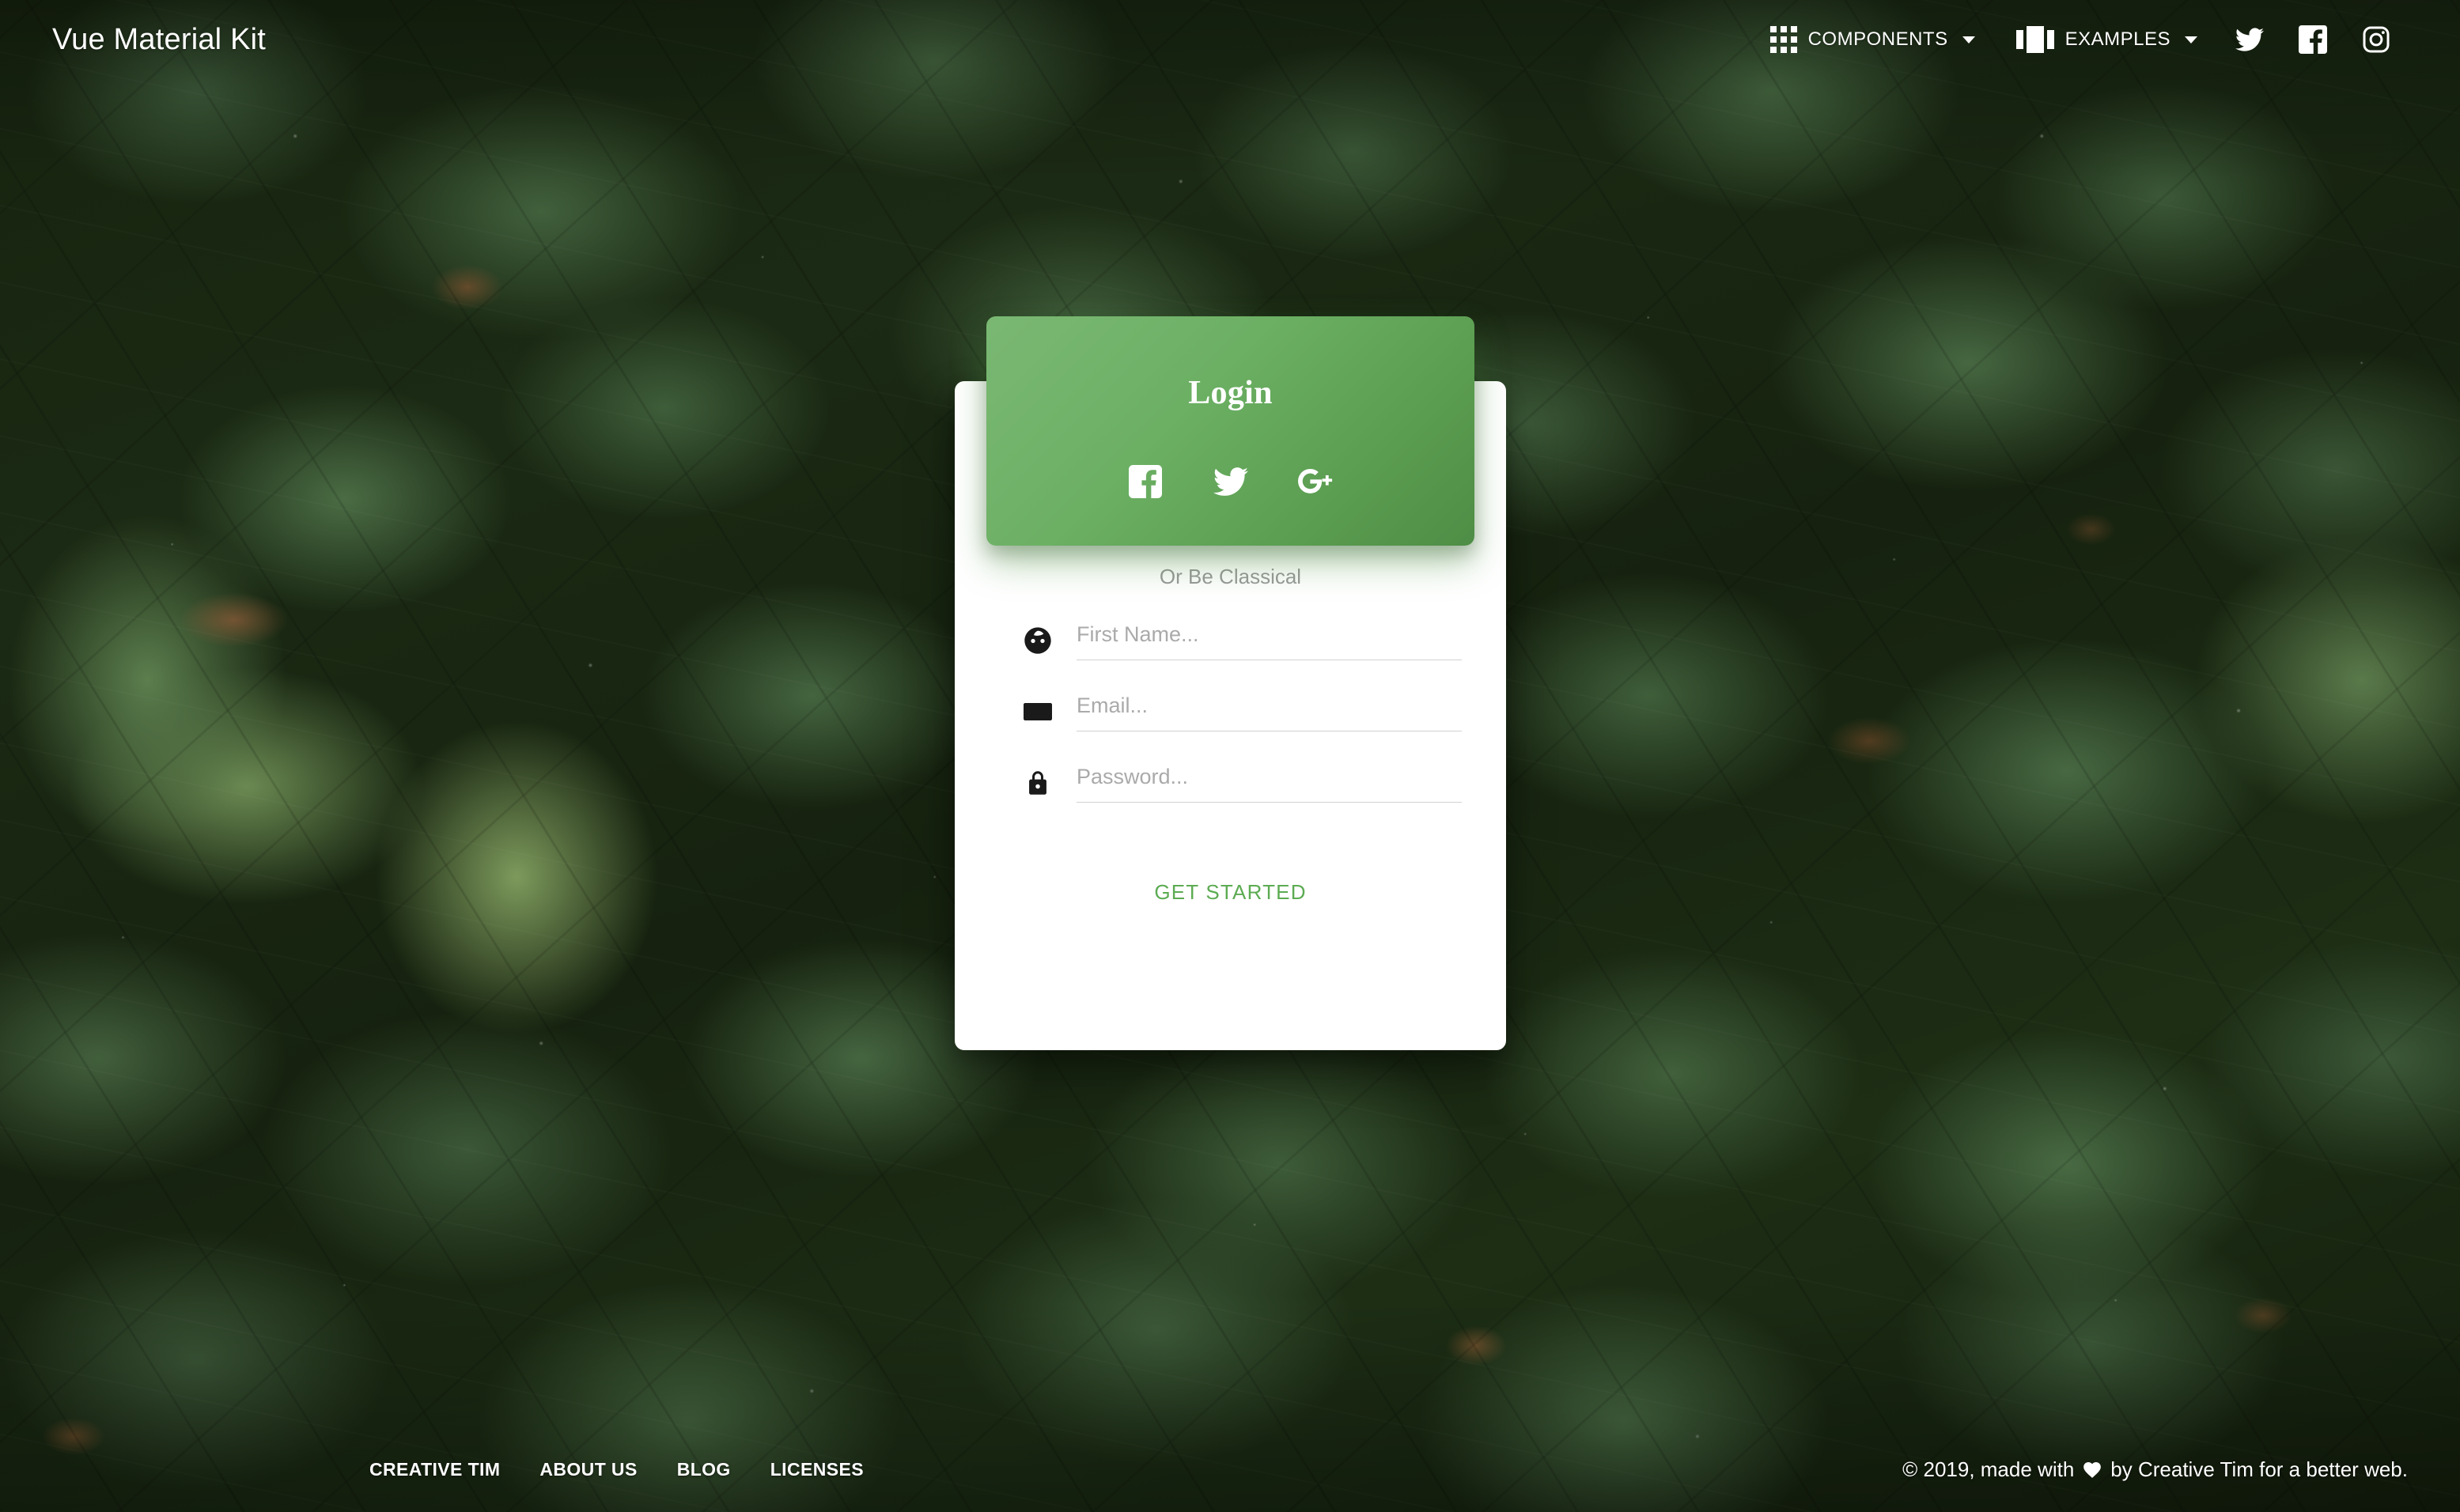  What do you see at coordinates (159, 40) in the screenshot?
I see `brand-title: Vue Material Kit` at bounding box center [159, 40].